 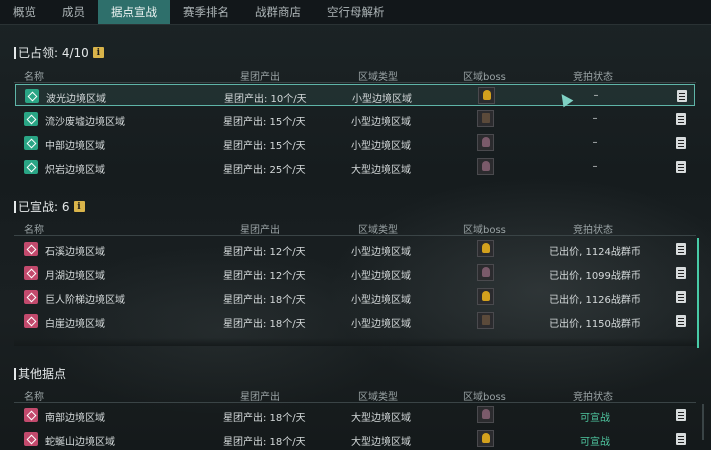 I want to click on table-row: 石溪边境区域 星团产出: 12个/天 小型边境区域 已出价, 1124战群币, so click(x=355, y=249).